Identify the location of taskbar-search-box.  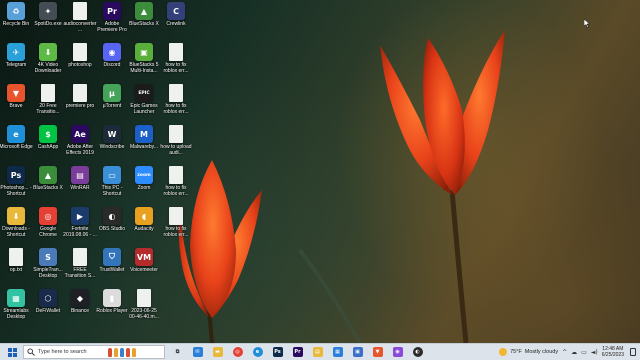
(94, 352).